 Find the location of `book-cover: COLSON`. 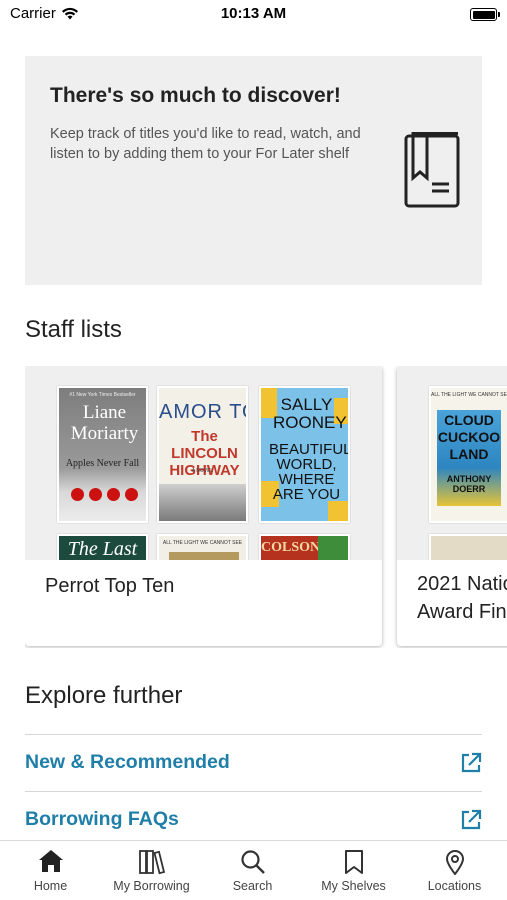

book-cover: COLSON is located at coordinates (304, 547).